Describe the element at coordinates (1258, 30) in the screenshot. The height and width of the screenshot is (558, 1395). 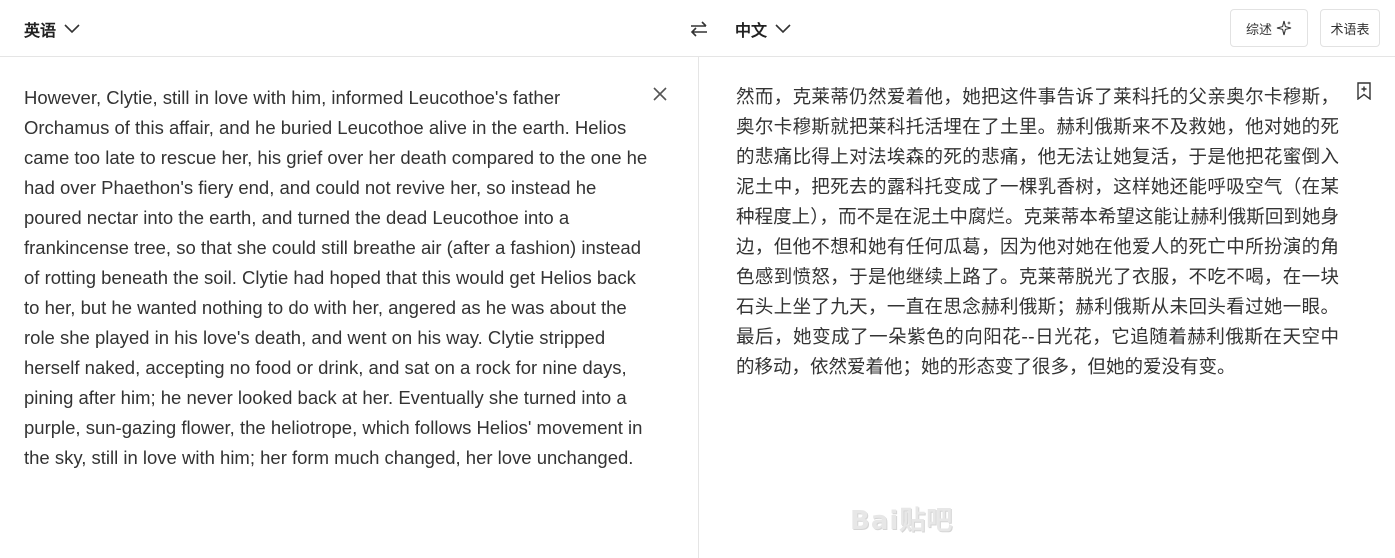
I see `summary-label: 综述` at that location.